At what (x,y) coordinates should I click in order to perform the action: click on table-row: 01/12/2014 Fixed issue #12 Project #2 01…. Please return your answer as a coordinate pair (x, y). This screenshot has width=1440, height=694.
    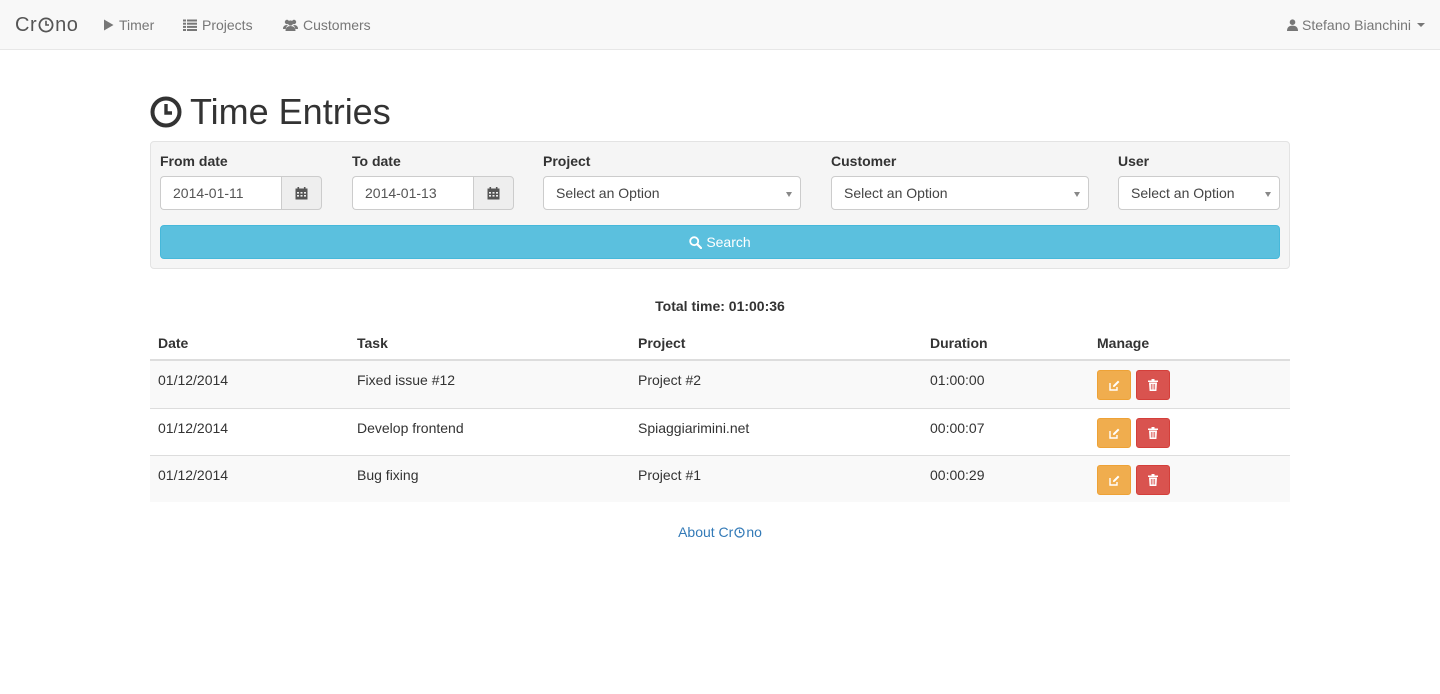
    Looking at the image, I should click on (720, 384).